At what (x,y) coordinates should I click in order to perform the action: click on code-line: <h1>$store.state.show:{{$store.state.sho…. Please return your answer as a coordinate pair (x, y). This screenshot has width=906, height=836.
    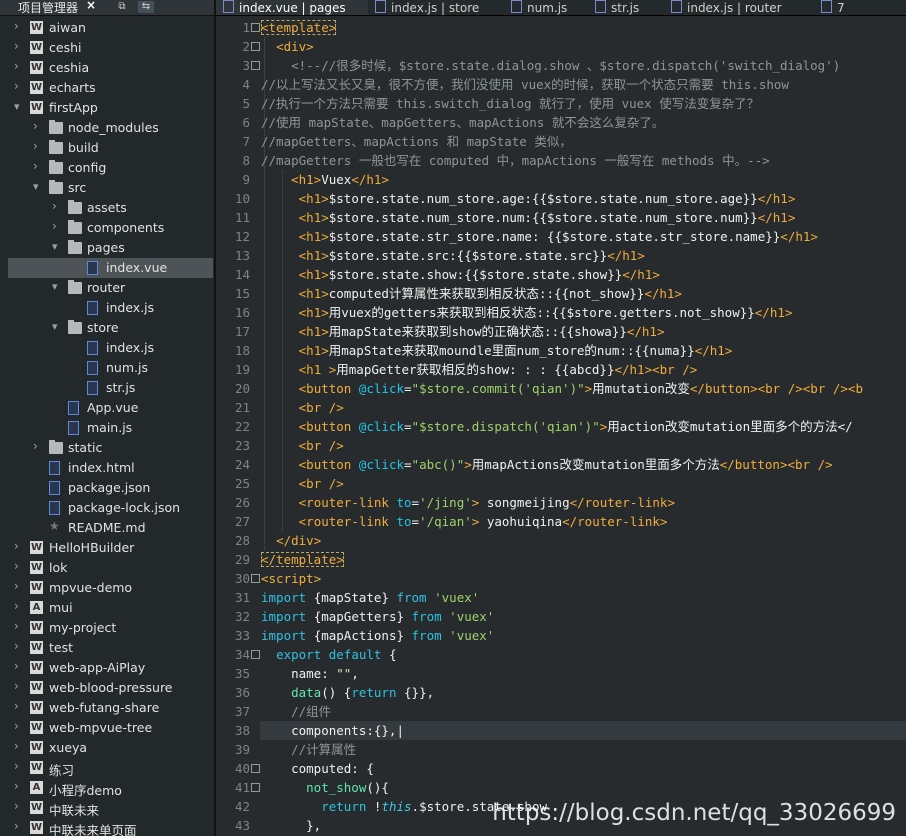
    Looking at the image, I should click on (460, 274).